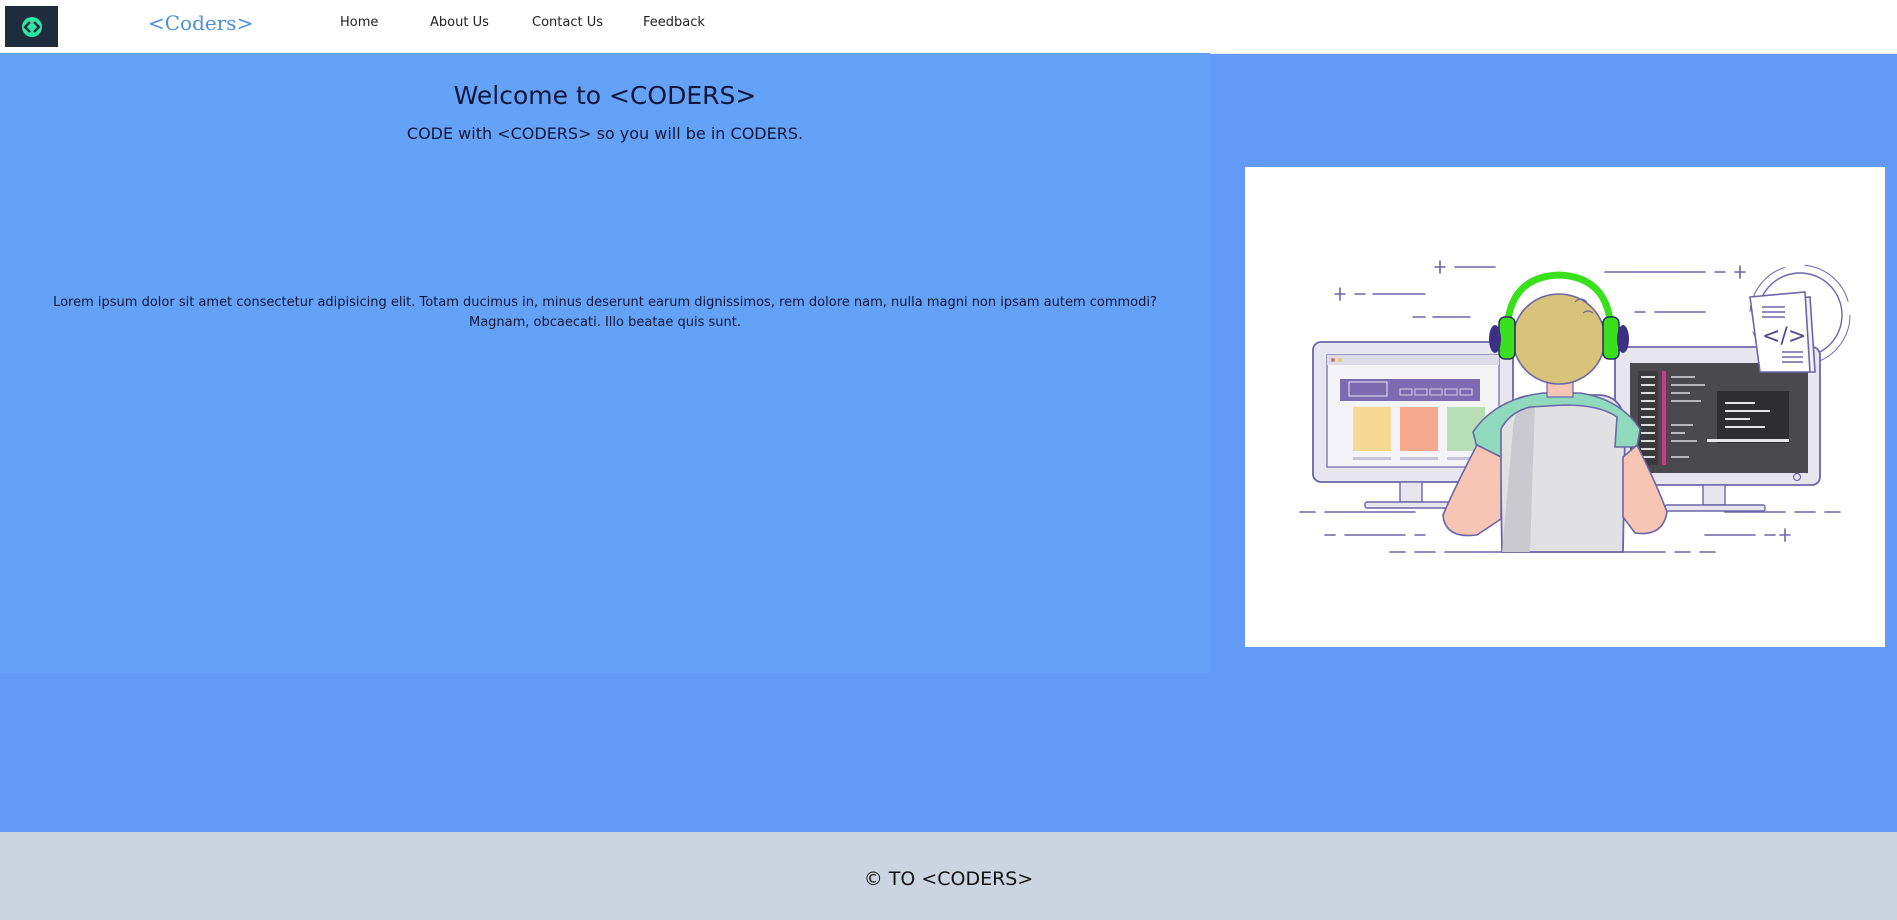 This screenshot has height=920, width=1897. Describe the element at coordinates (200, 23) in the screenshot. I see `brand-name: <Coders>` at that location.